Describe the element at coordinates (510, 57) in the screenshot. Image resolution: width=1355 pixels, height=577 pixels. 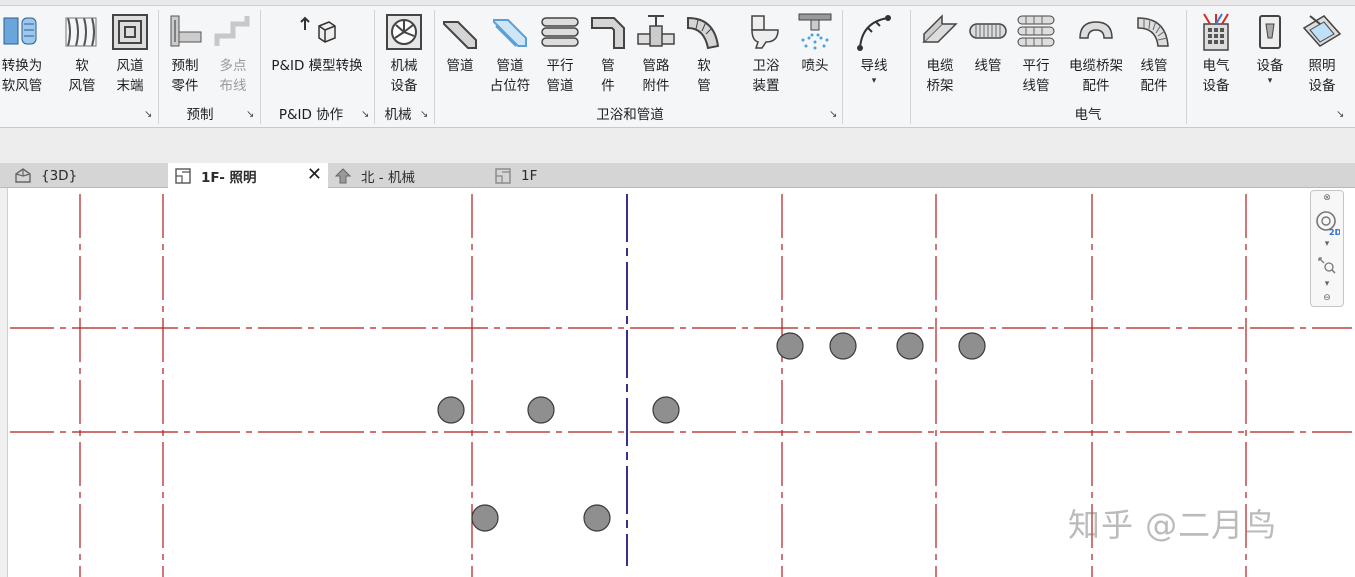
I see `pipe-placeholder-button: 管道 占位符` at that location.